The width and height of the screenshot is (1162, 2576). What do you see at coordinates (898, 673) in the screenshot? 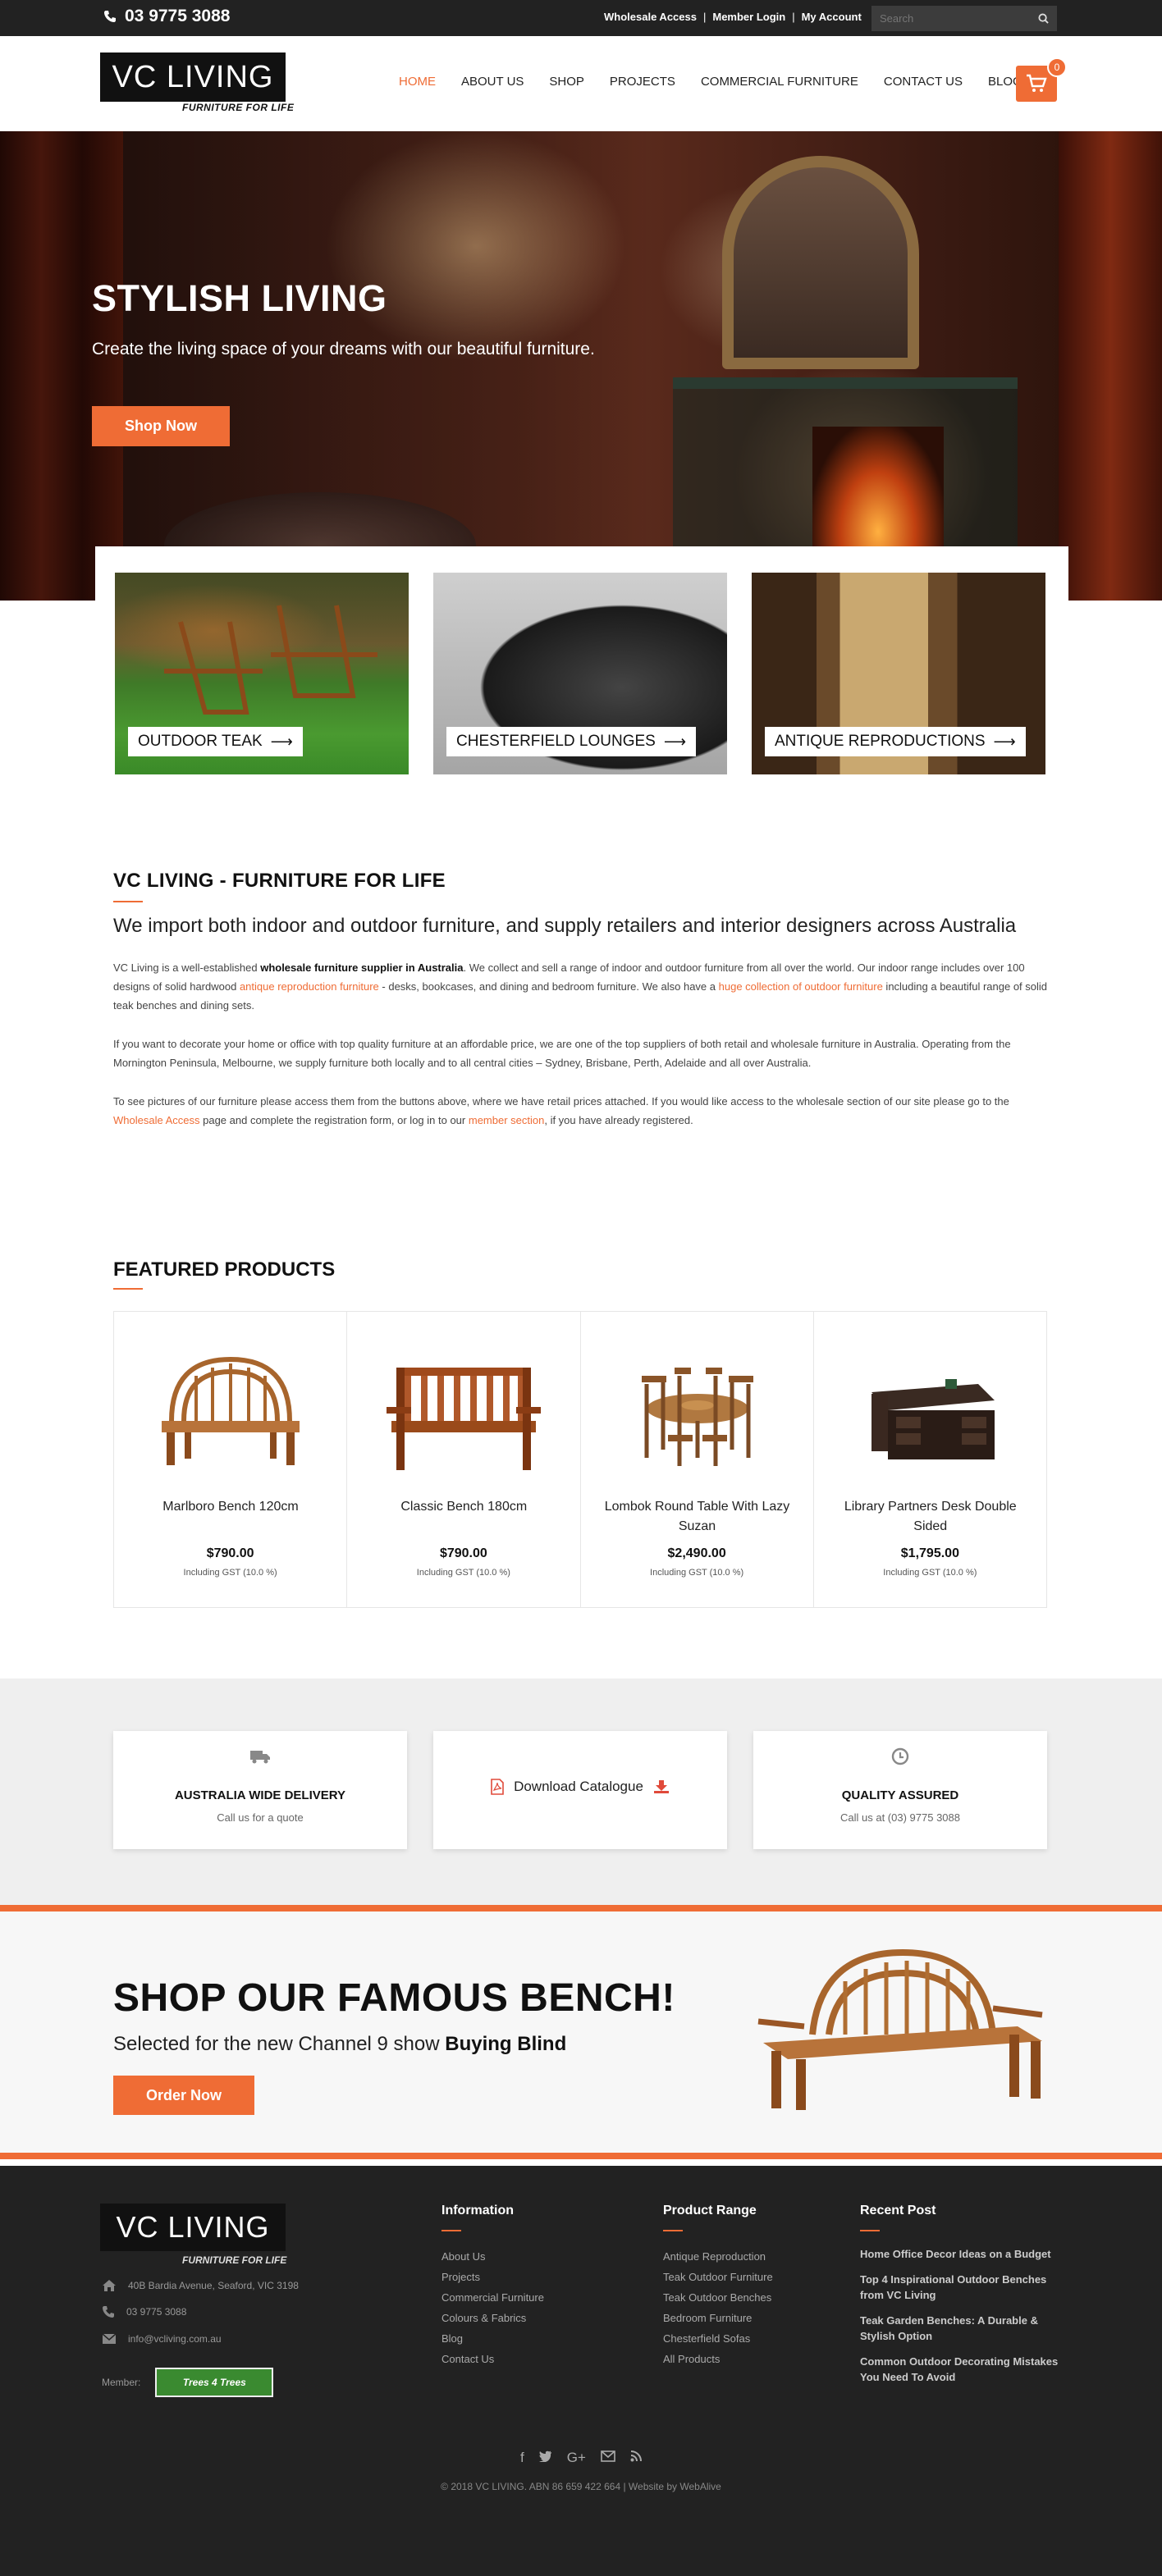
I see `category-antique: ANTIQUE REPRODUCTIONS ⟶` at bounding box center [898, 673].